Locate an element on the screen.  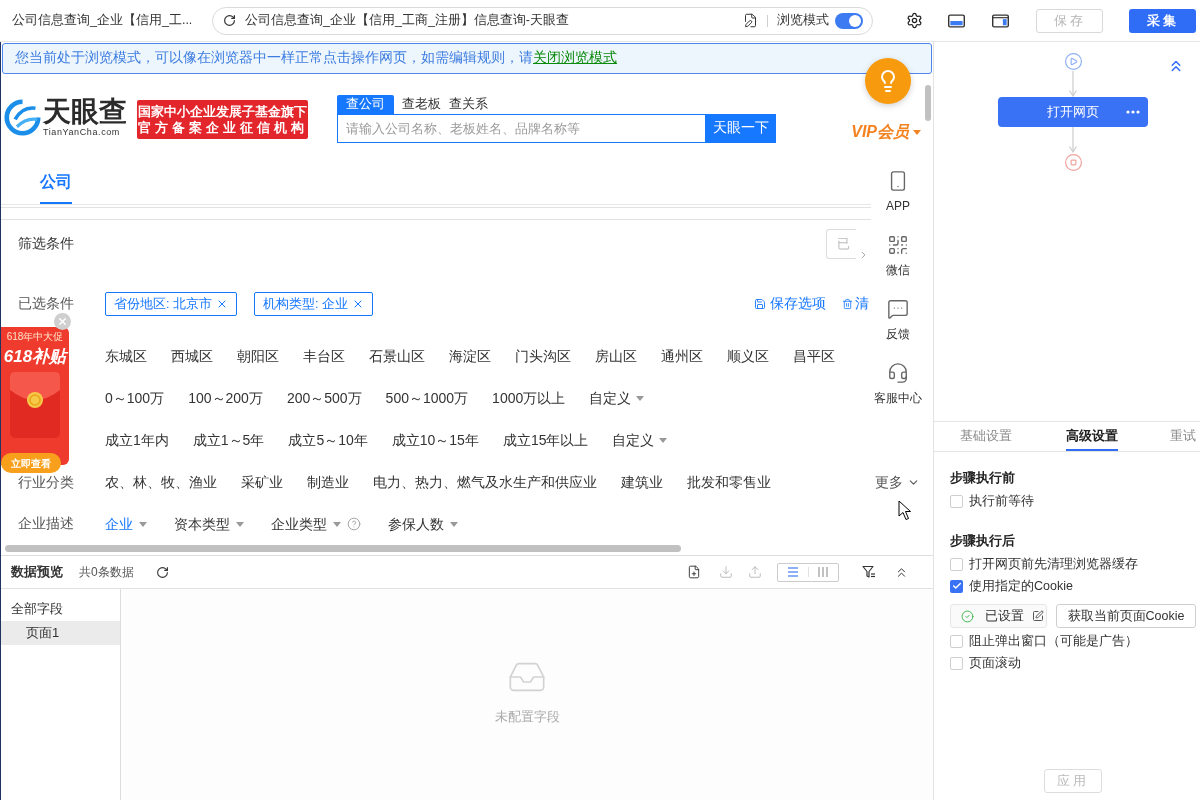
get-cookie-button: 获取当前页面Cookie is located at coordinates (1126, 616).